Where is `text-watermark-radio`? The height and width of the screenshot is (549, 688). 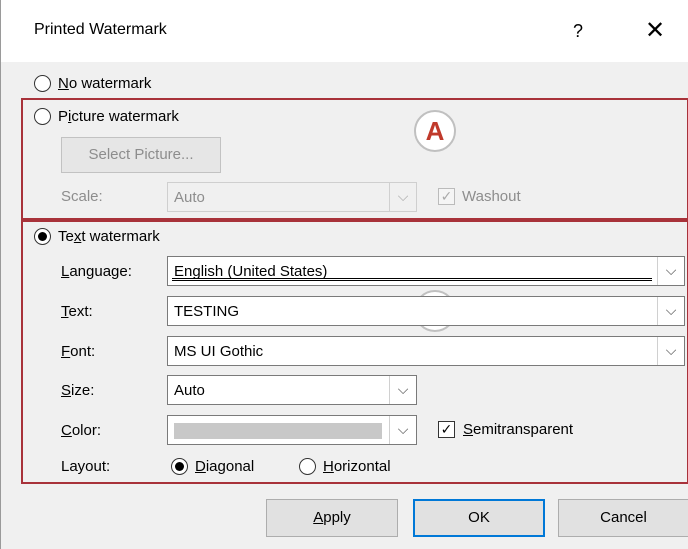 text-watermark-radio is located at coordinates (42, 236).